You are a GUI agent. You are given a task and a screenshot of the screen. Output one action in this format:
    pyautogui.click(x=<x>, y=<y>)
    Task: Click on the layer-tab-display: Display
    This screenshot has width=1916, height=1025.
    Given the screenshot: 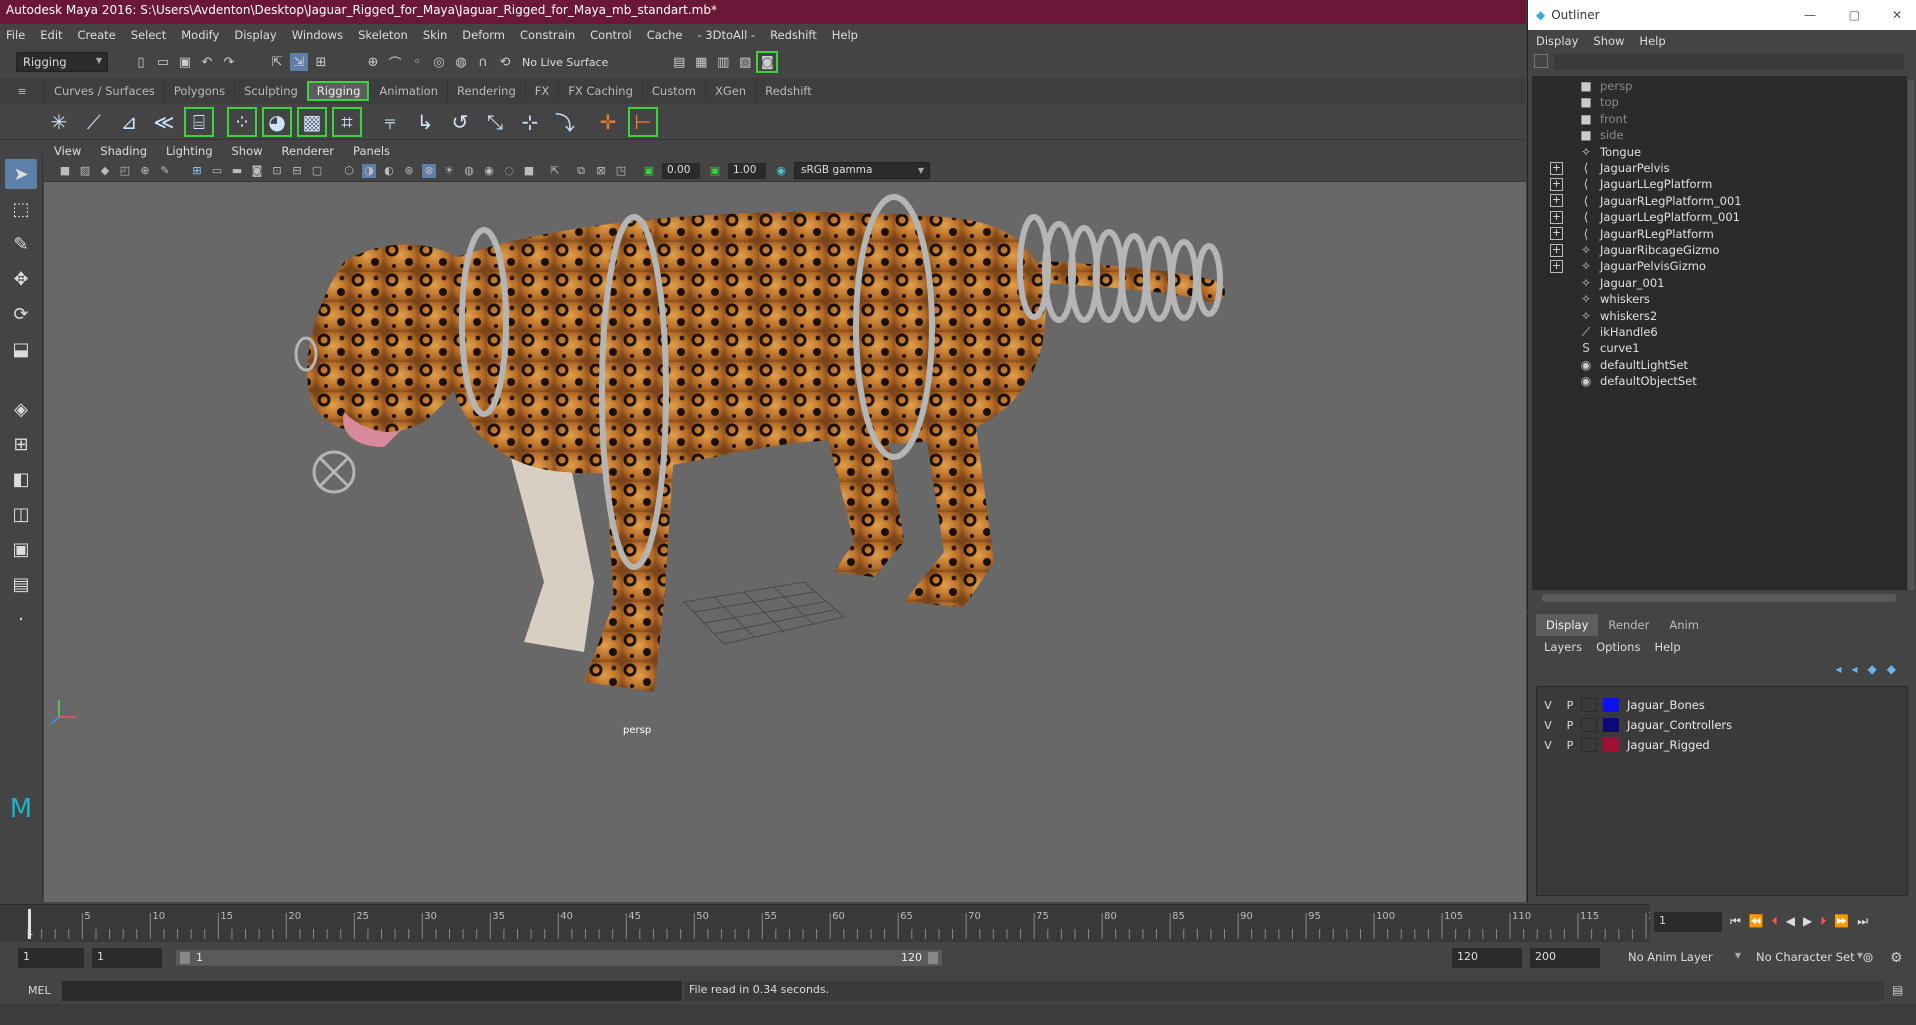 What is the action you would take?
    pyautogui.click(x=1567, y=625)
    